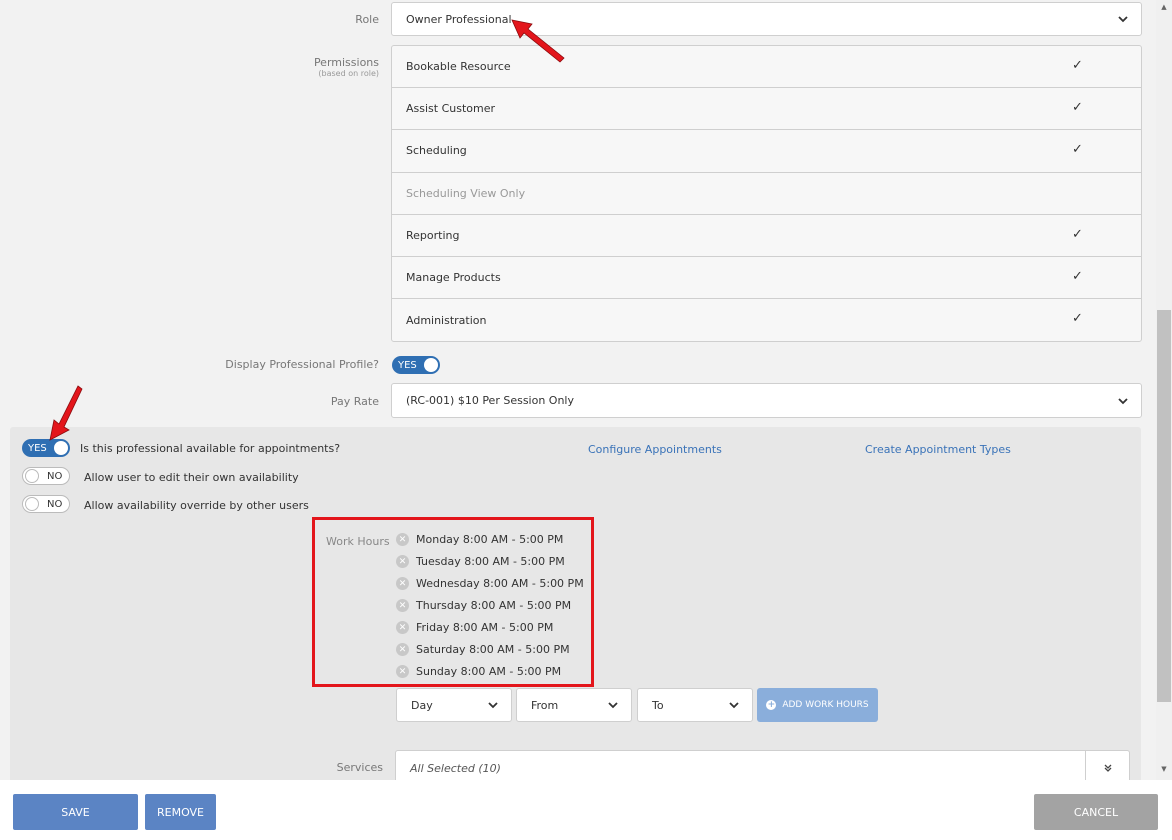 The height and width of the screenshot is (840, 1172). Describe the element at coordinates (490, 400) in the screenshot. I see `pay-rate-value: (RC-001) $10 Per Session Only` at that location.